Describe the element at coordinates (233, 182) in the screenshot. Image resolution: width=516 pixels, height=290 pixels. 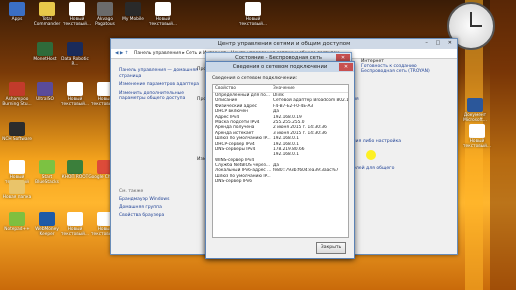
I see `property-cell: DNS-сервер IPv6` at that location.